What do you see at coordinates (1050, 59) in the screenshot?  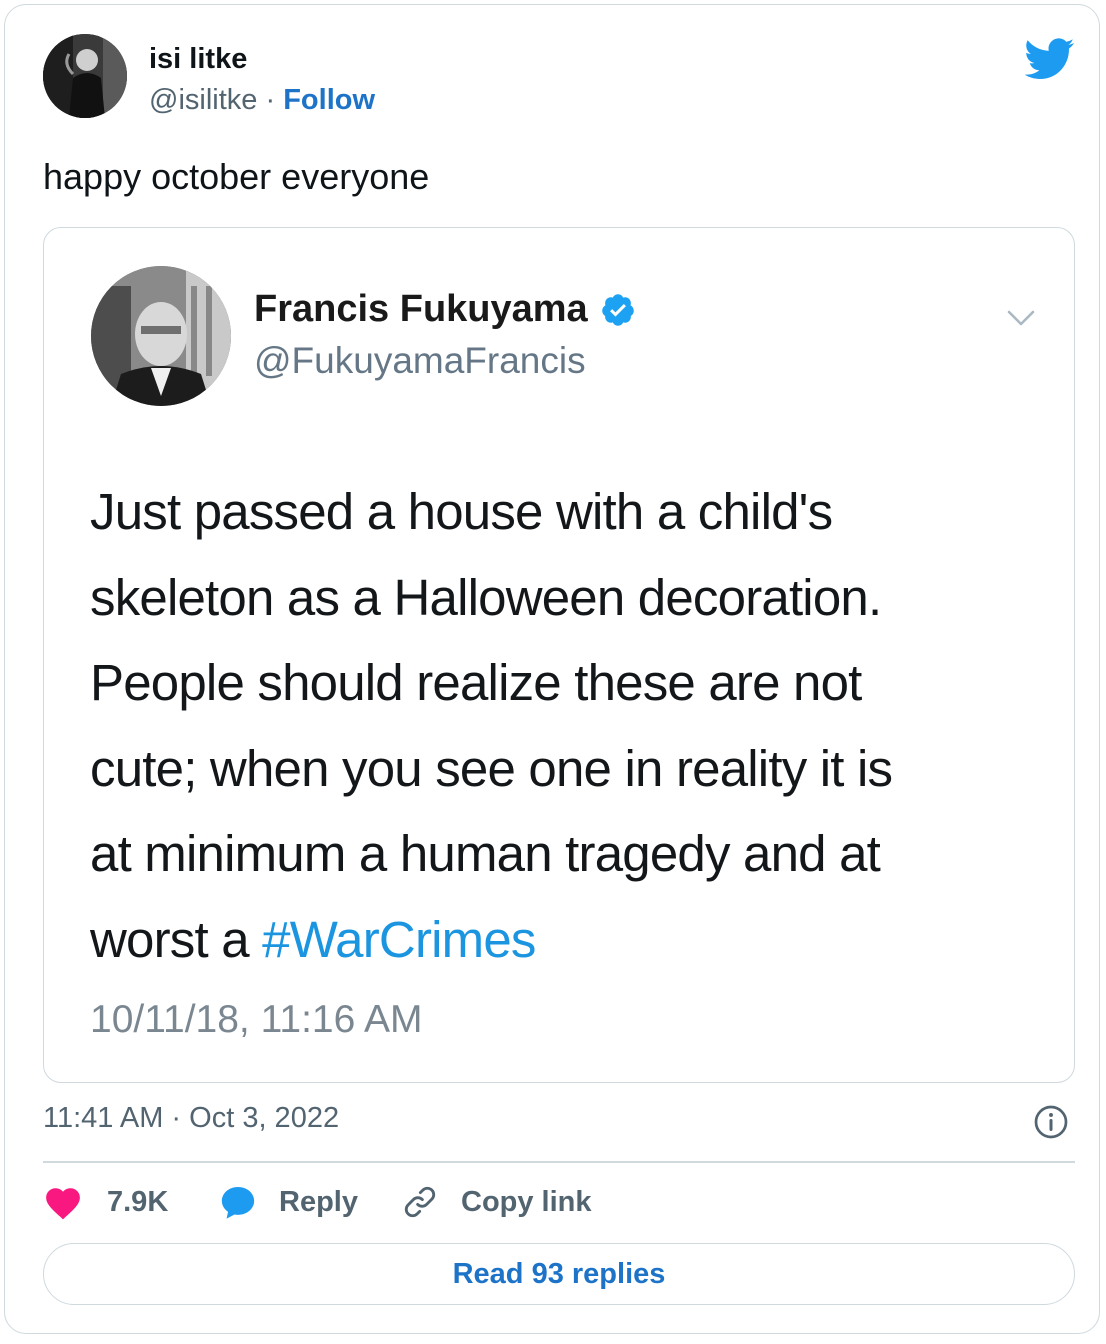 I see `twitter-bird-icon` at bounding box center [1050, 59].